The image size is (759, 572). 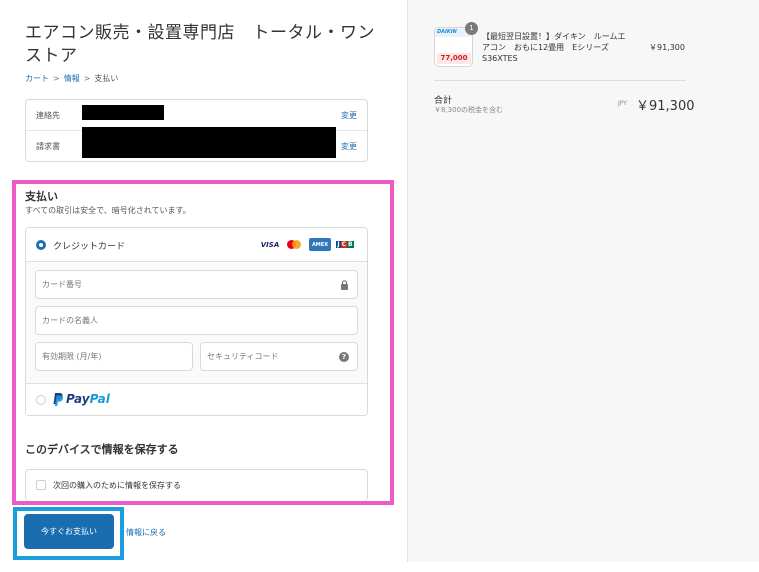 What do you see at coordinates (48, 115) in the screenshot?
I see `contact-label: 連絡先` at bounding box center [48, 115].